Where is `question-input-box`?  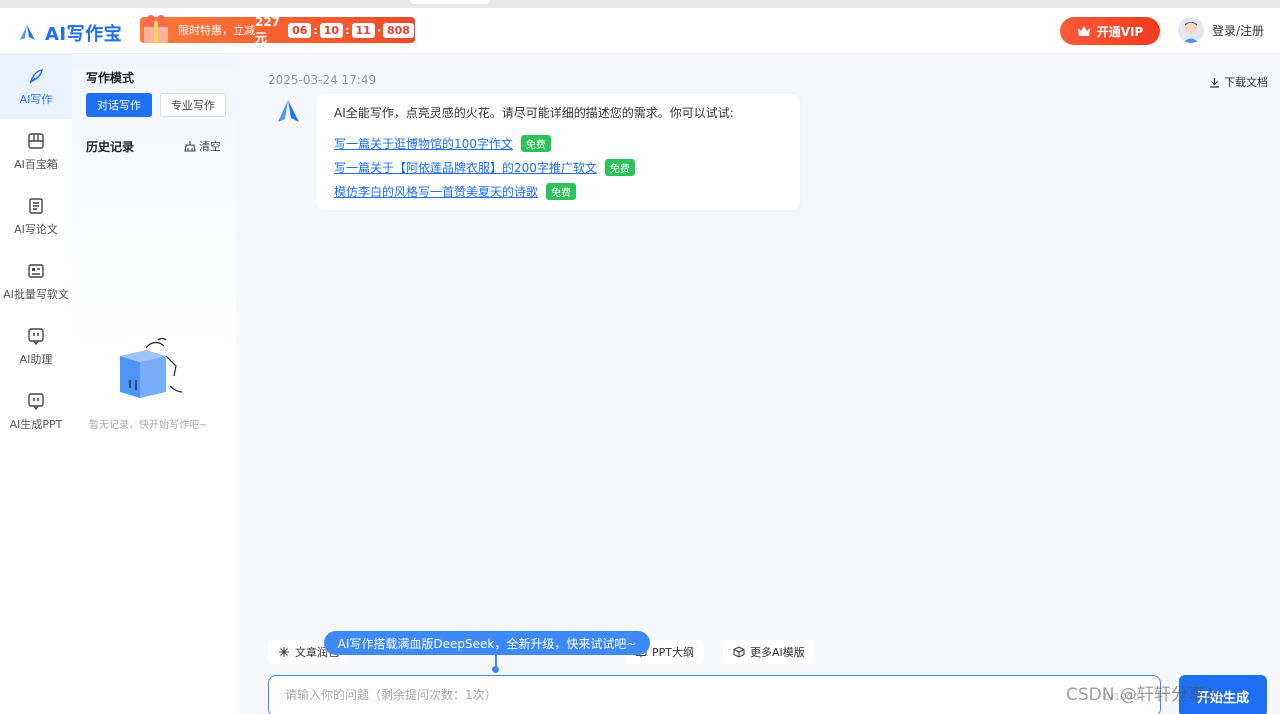 question-input-box is located at coordinates (714, 694).